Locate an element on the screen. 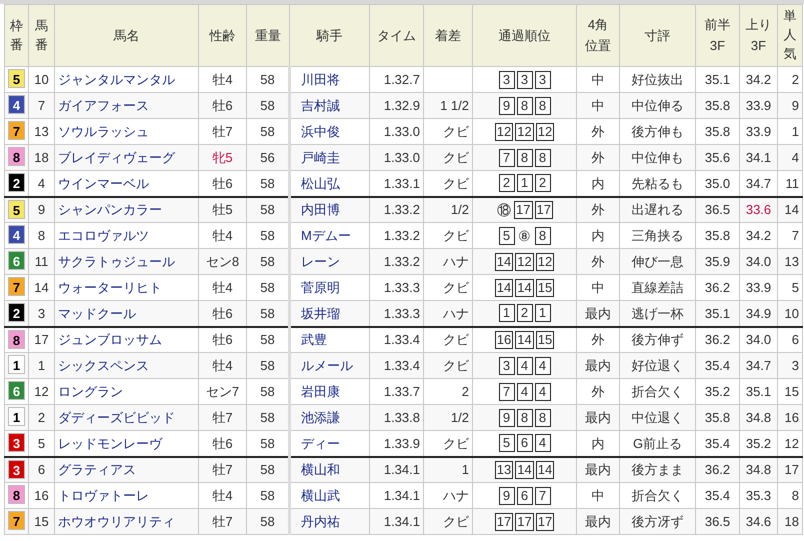 This screenshot has width=804, height=541. horse-number: 18 is located at coordinates (41, 157).